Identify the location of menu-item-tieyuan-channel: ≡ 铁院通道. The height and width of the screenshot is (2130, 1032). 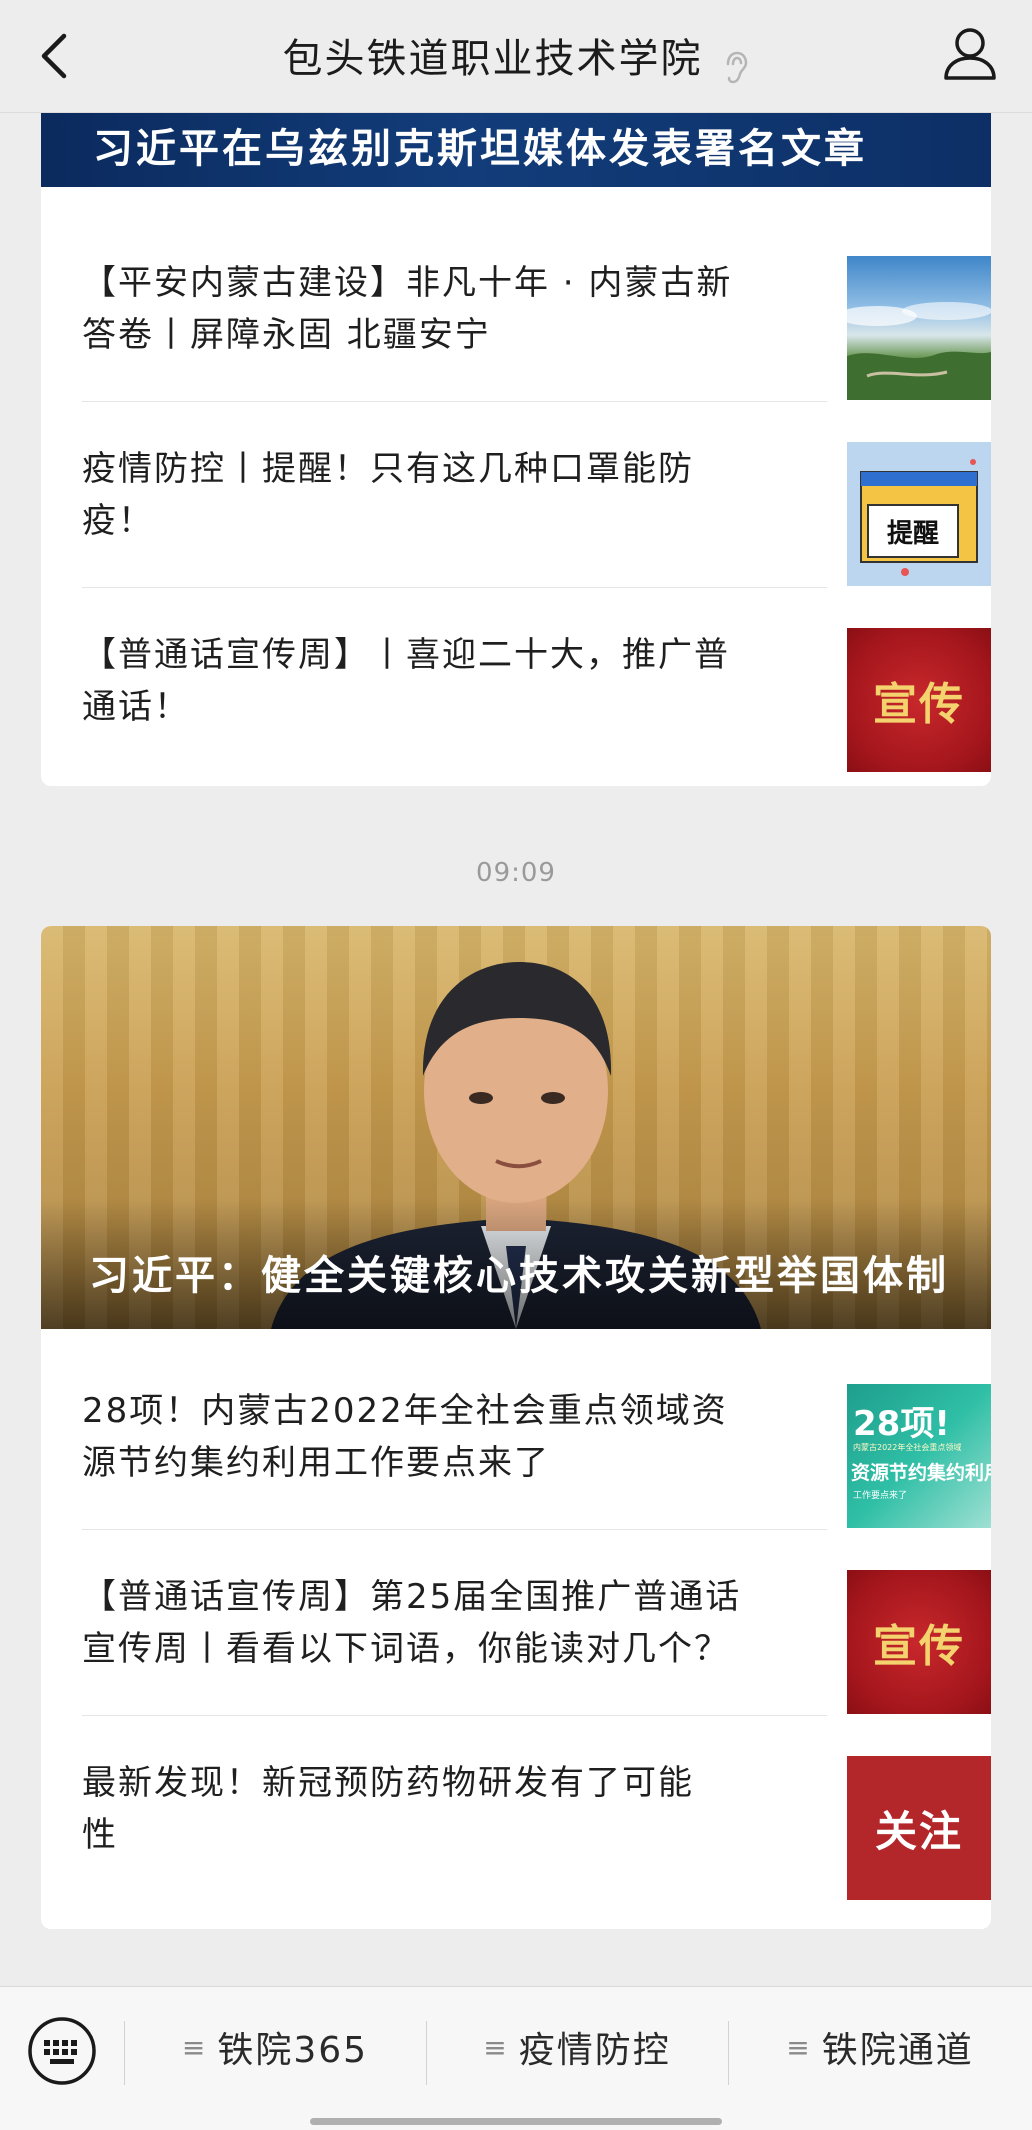
(880, 2047).